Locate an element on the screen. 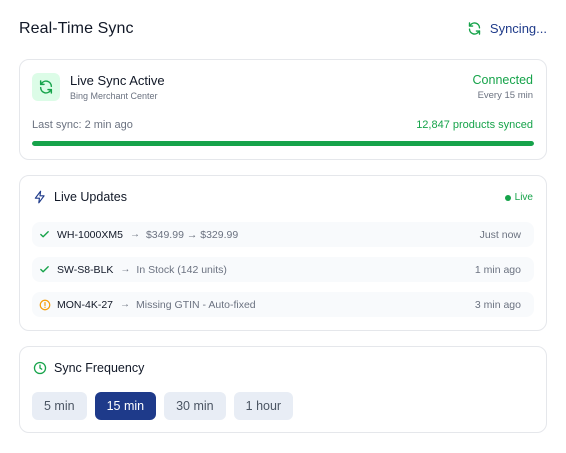  sync-destination: Bing Merchant Center is located at coordinates (114, 96).